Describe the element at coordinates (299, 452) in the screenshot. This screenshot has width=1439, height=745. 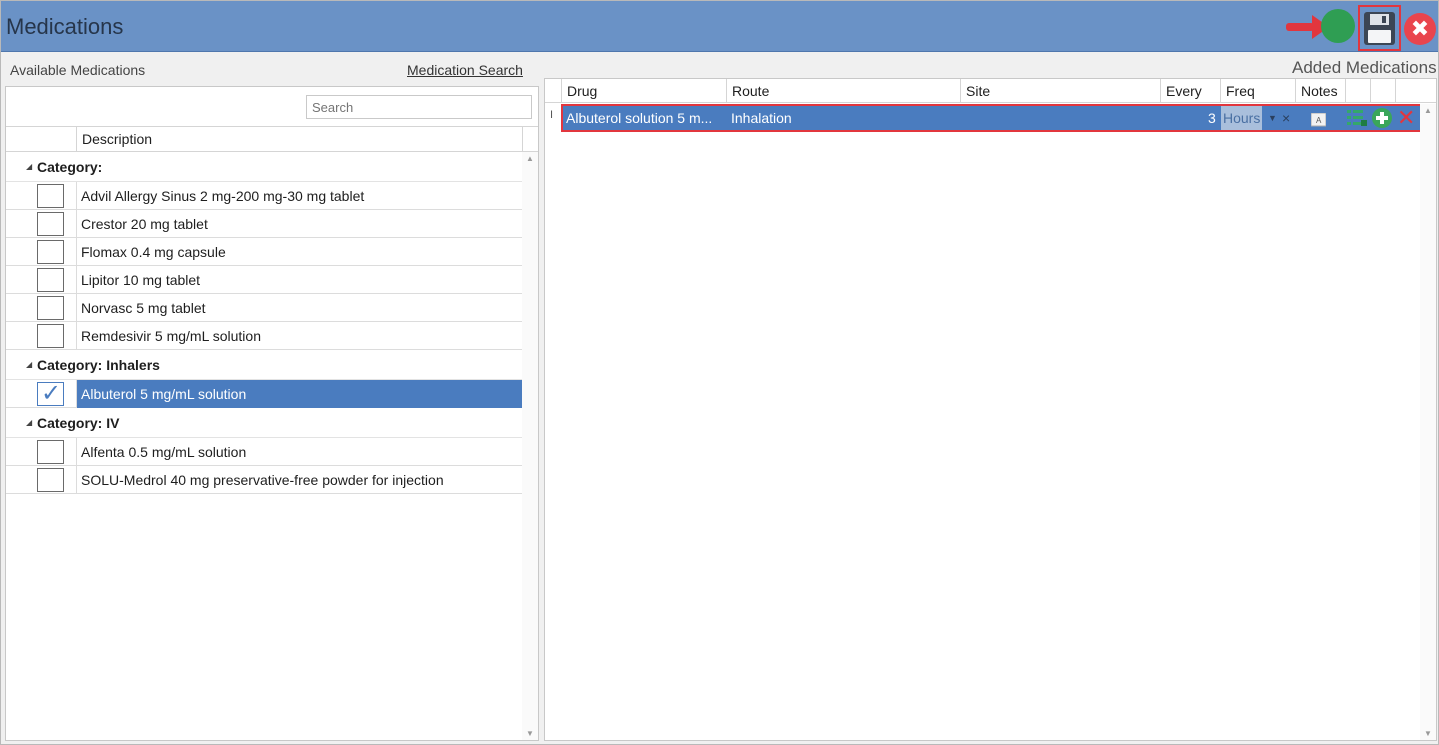
I see `item-label: Alfenta 0.5 mg/mL solution` at that location.